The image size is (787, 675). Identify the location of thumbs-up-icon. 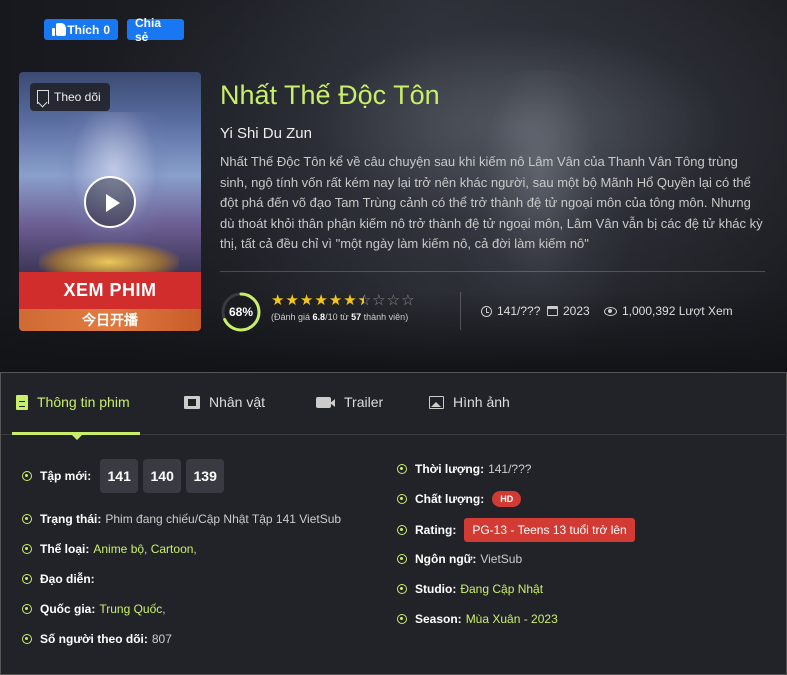
(59, 29).